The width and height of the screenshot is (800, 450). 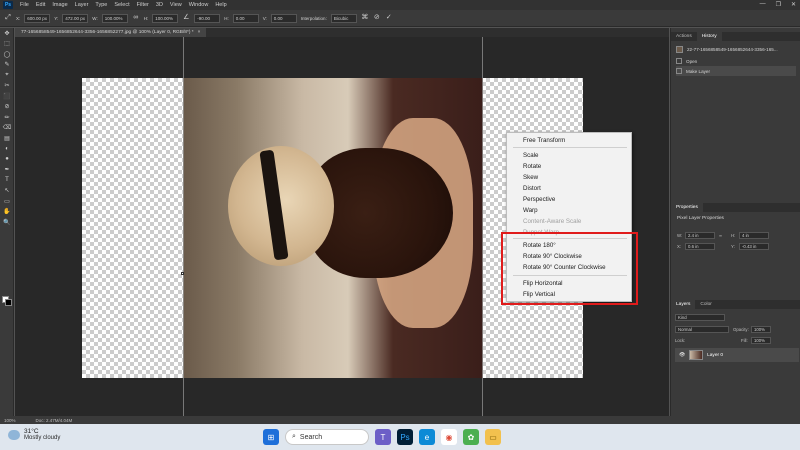 I want to click on menu-type: Type, so click(x=101, y=5).